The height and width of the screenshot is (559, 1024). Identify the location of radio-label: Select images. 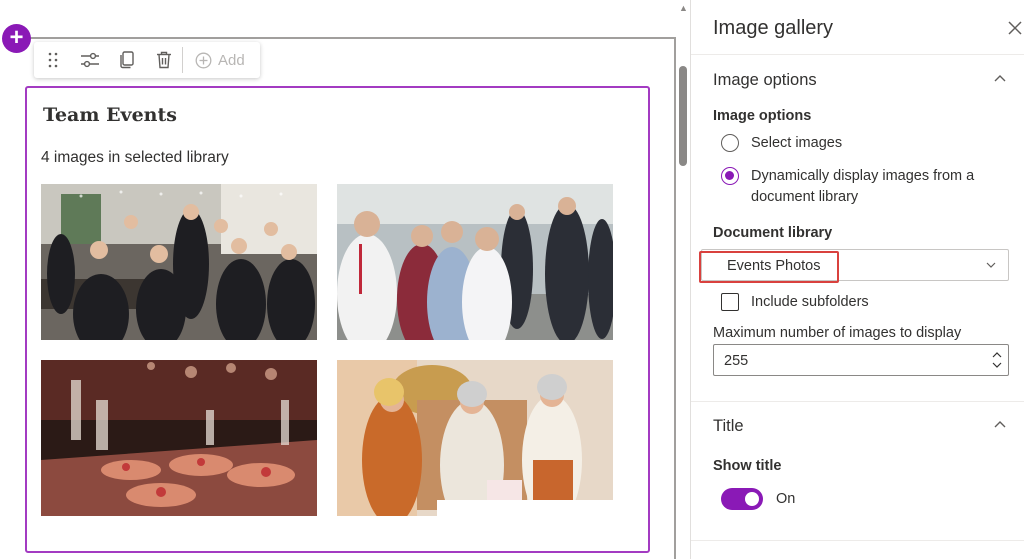
(797, 143).